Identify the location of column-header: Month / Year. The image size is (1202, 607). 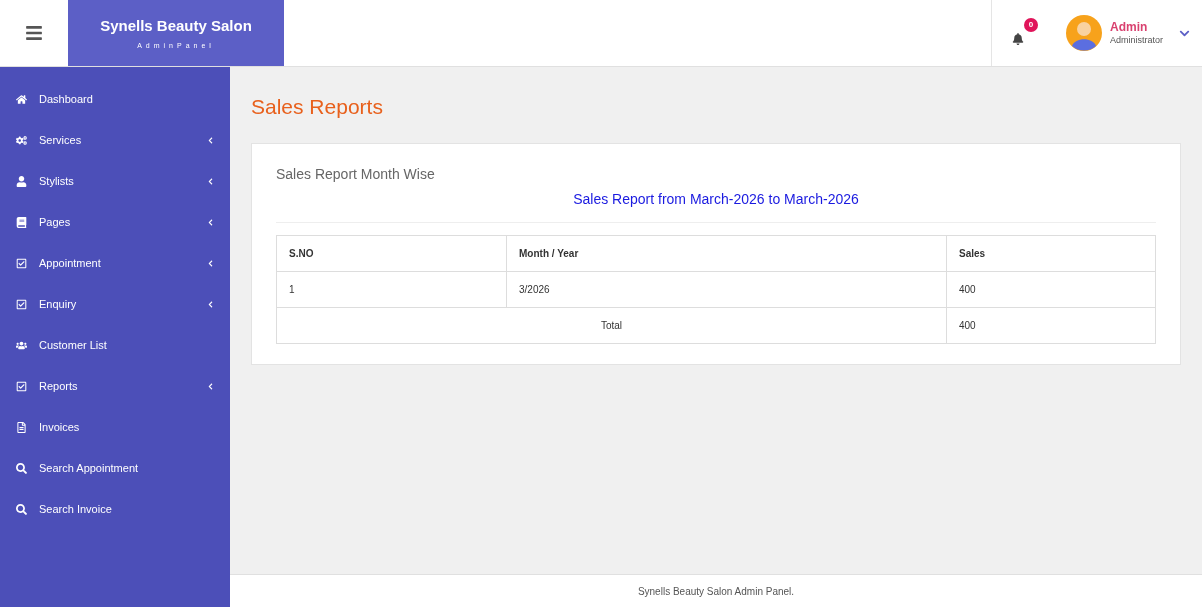
(726, 253).